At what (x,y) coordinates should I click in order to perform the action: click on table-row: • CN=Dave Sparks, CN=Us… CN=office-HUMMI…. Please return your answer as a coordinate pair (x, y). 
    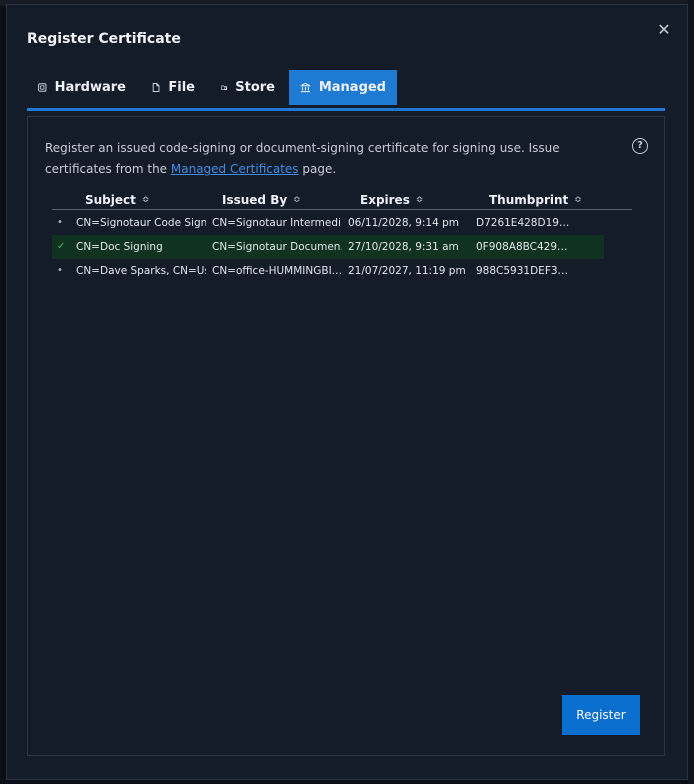
    Looking at the image, I should click on (328, 271).